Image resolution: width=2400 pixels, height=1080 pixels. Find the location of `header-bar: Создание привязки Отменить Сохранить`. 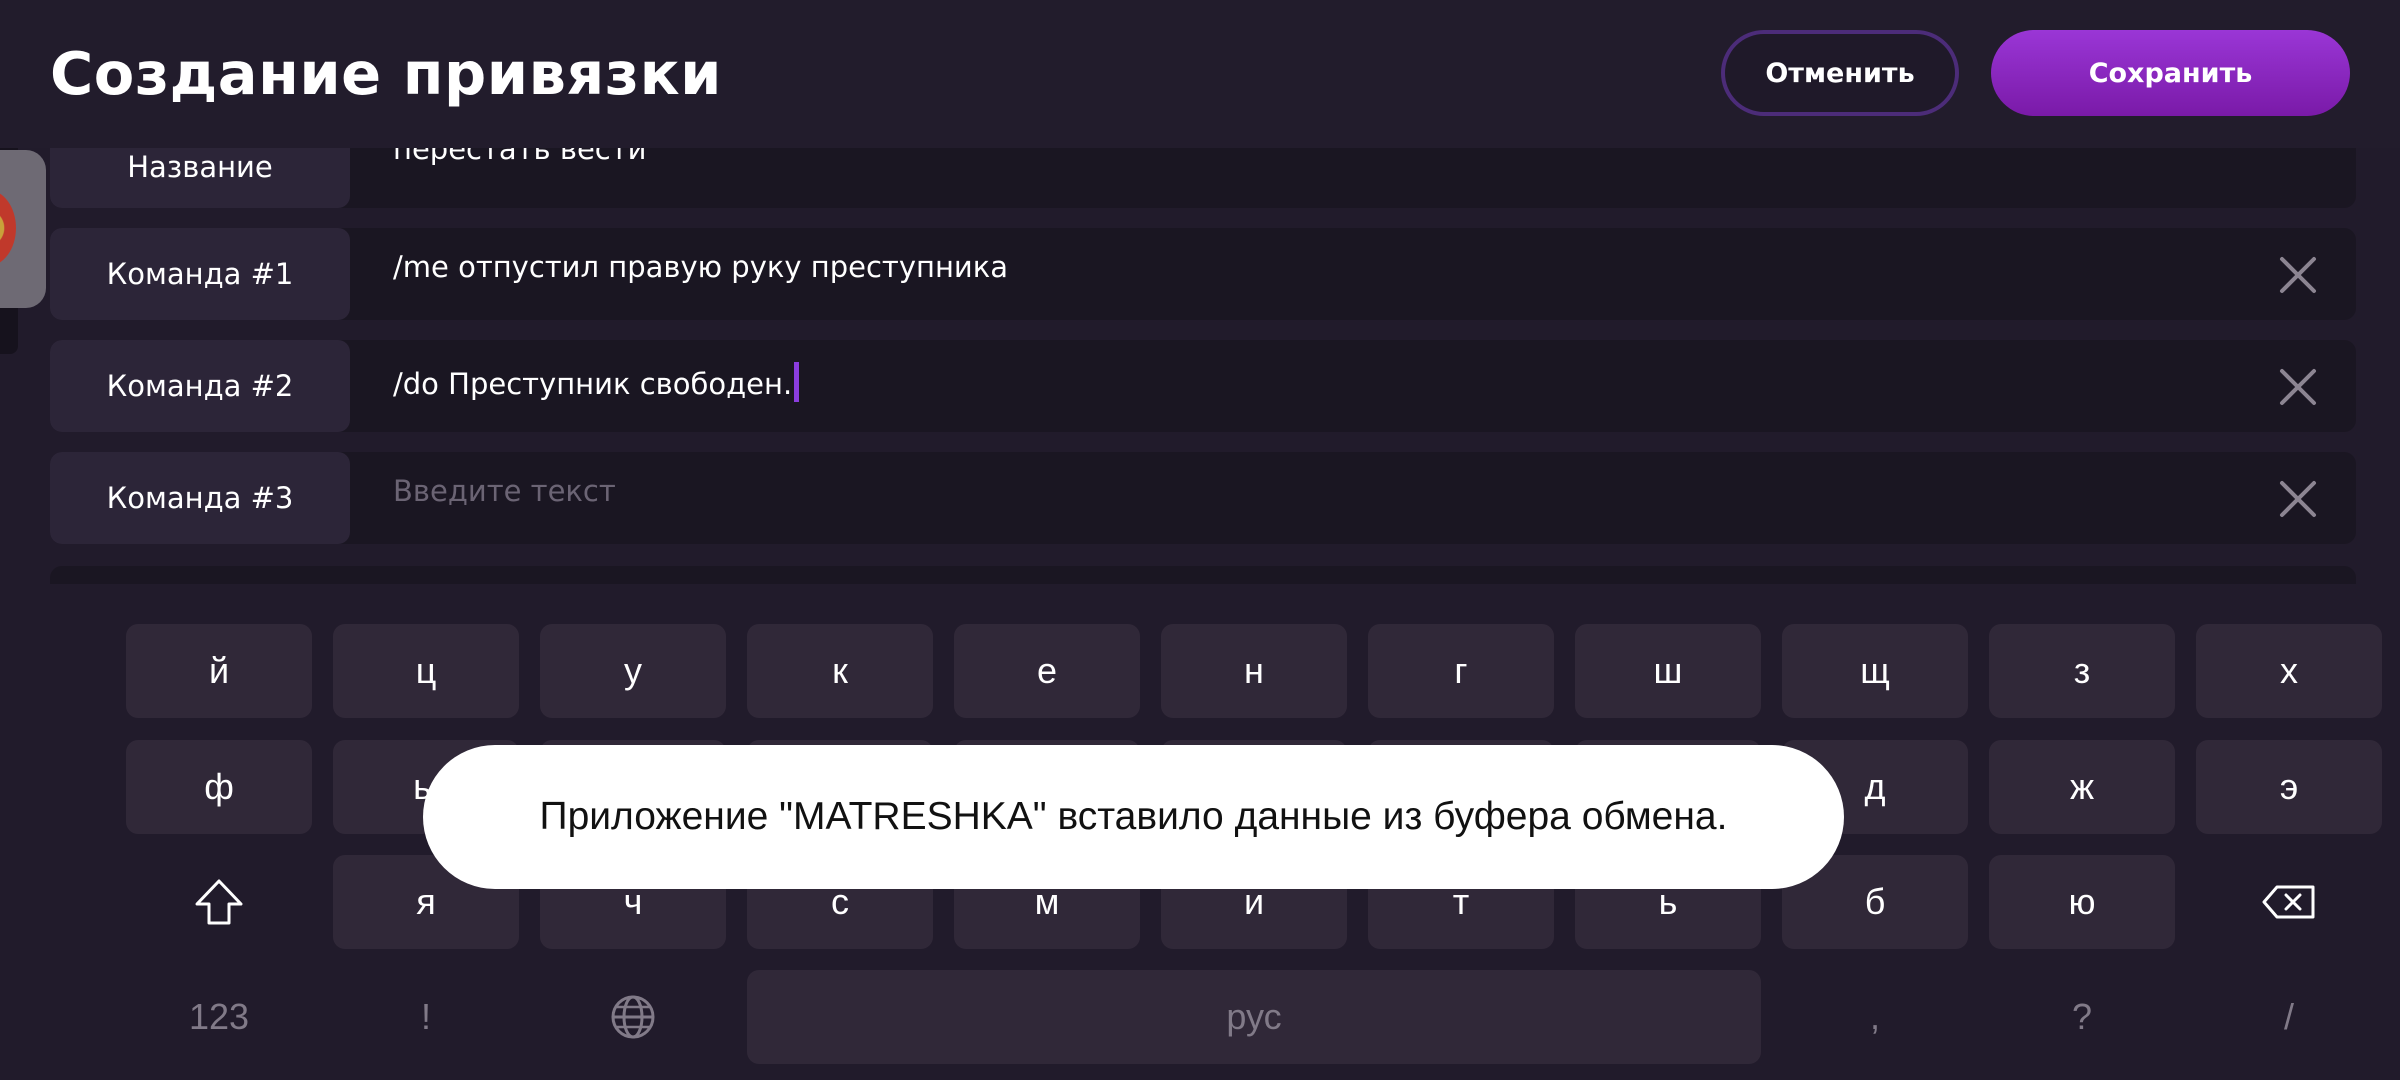

header-bar: Создание привязки Отменить Сохранить is located at coordinates (1200, 74).